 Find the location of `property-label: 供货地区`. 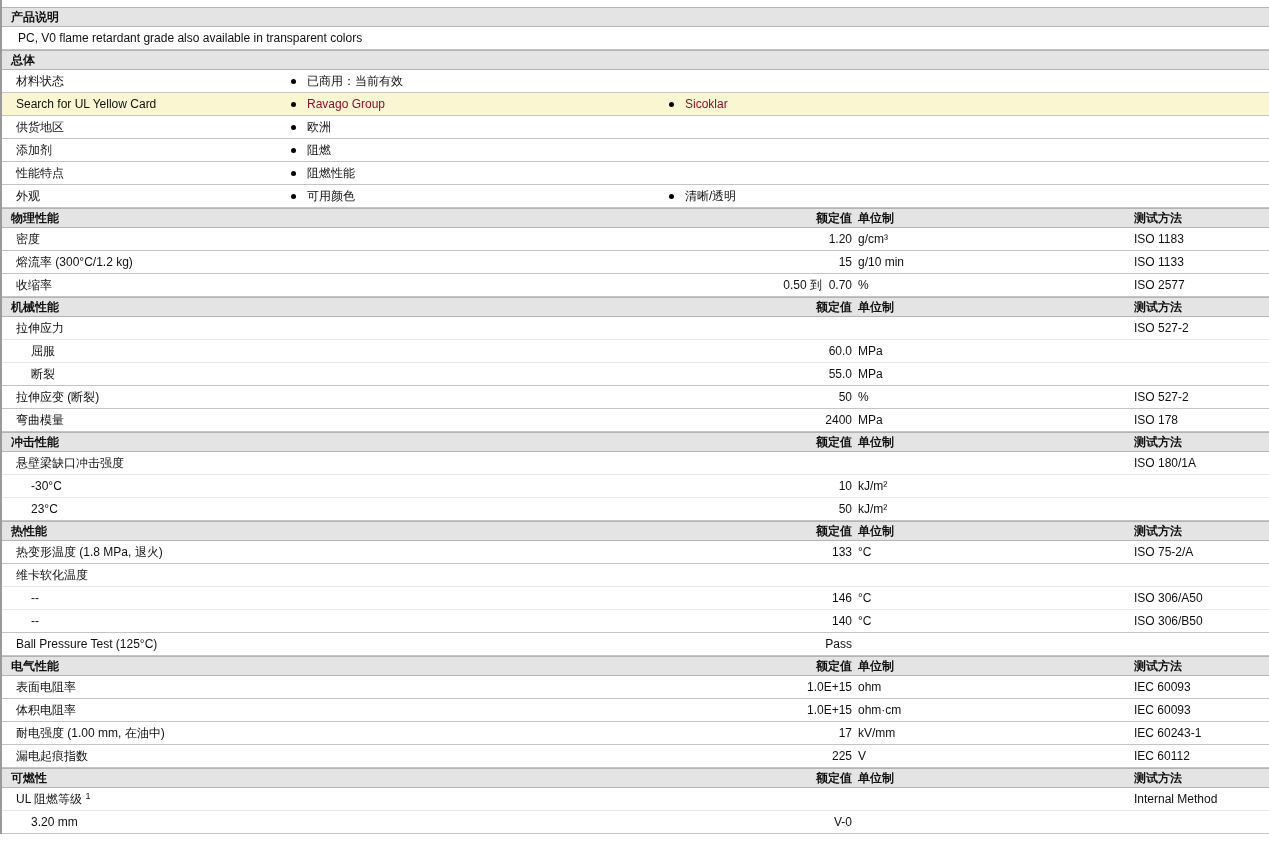

property-label: 供货地区 is located at coordinates (39, 127).